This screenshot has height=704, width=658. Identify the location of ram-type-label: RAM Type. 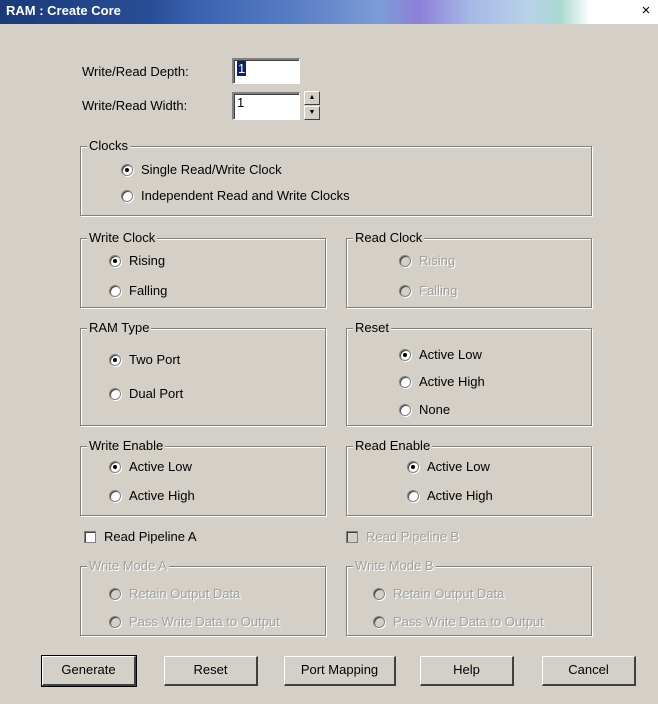
(119, 327).